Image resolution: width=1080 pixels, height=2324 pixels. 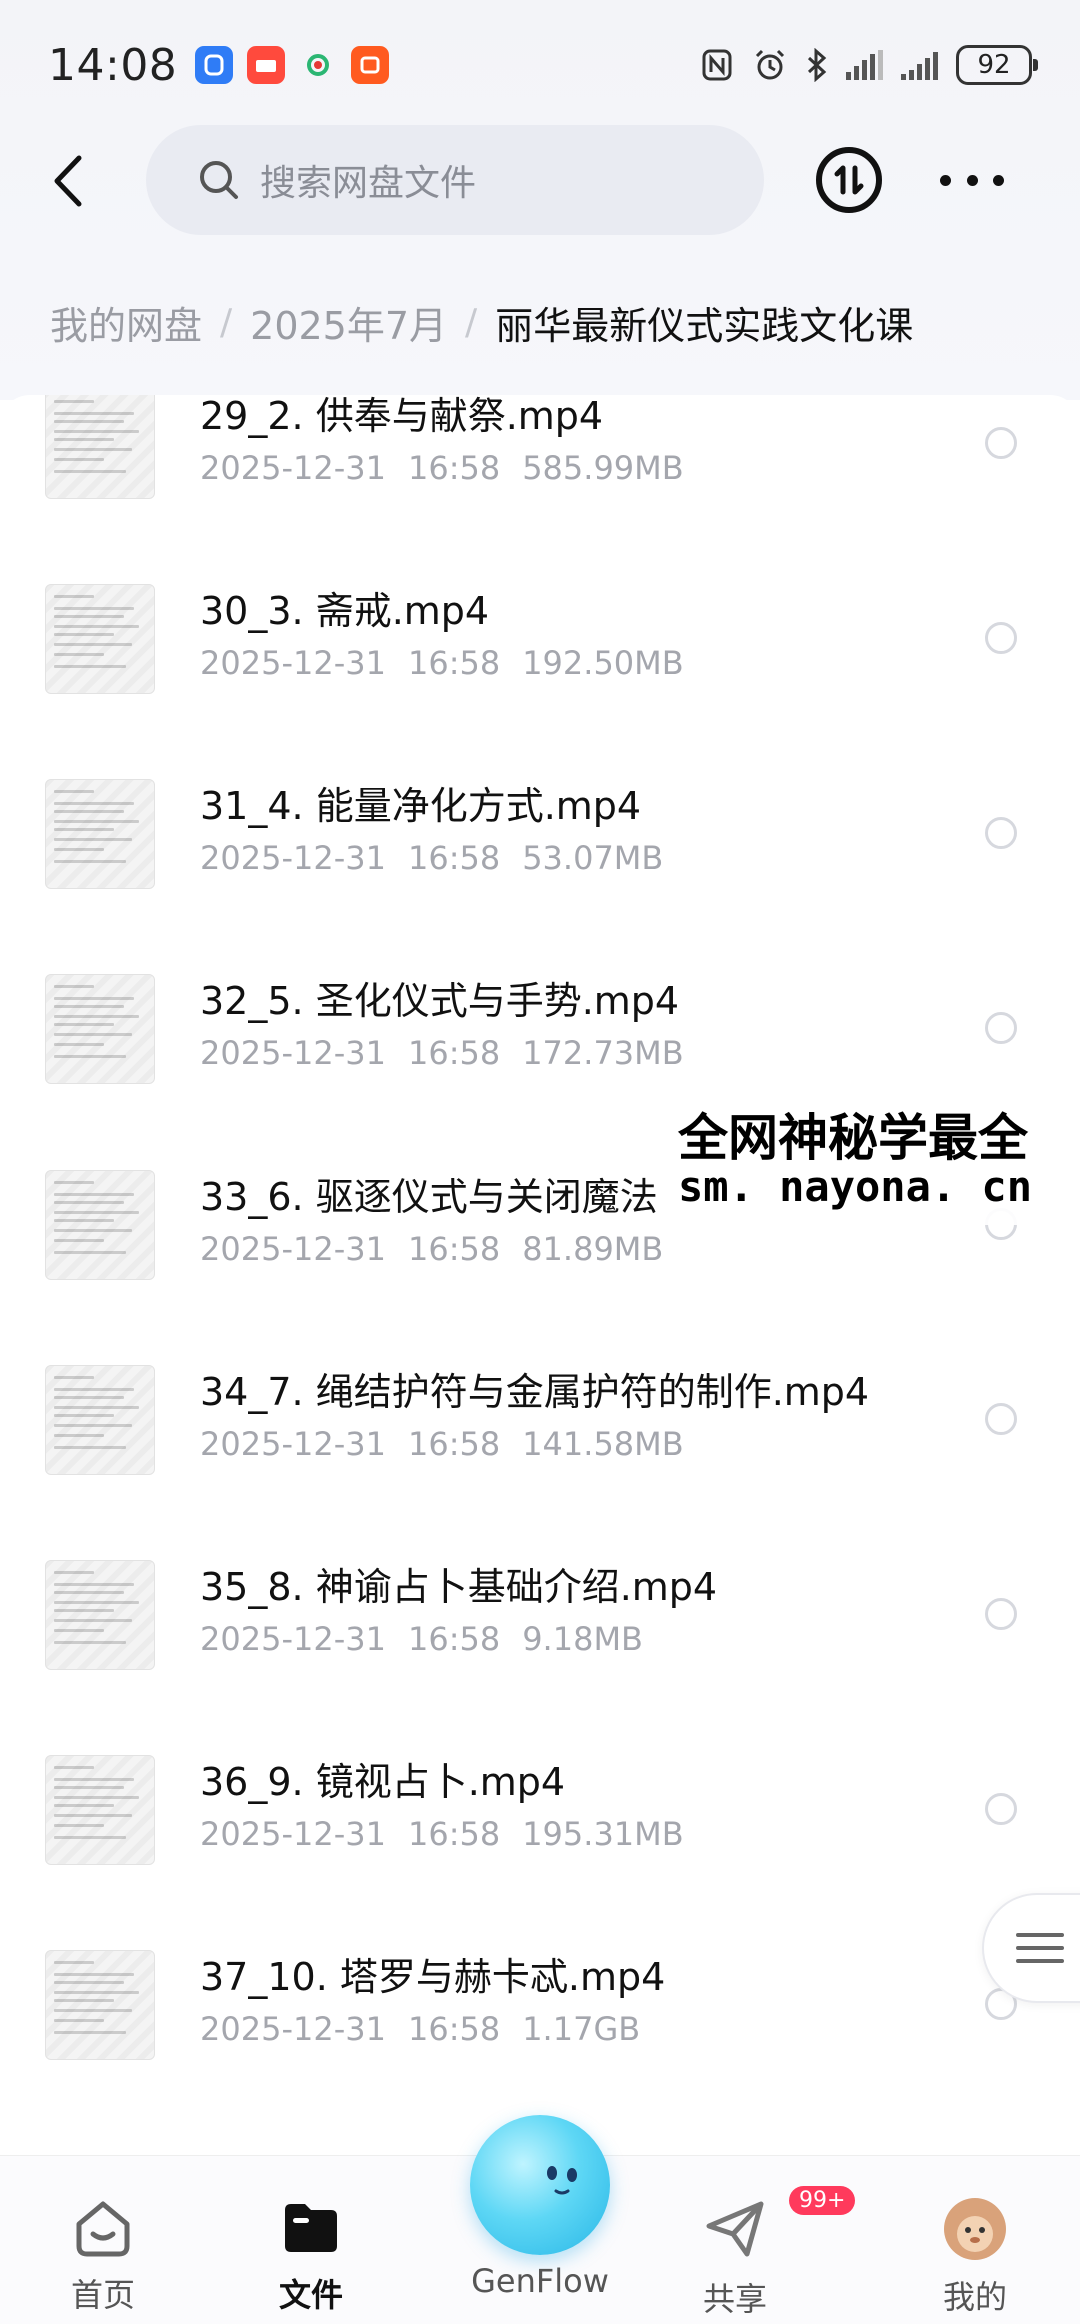 I want to click on file-name: 34_7. 绳结护符与金属护符的制作.mp4, so click(x=535, y=1392).